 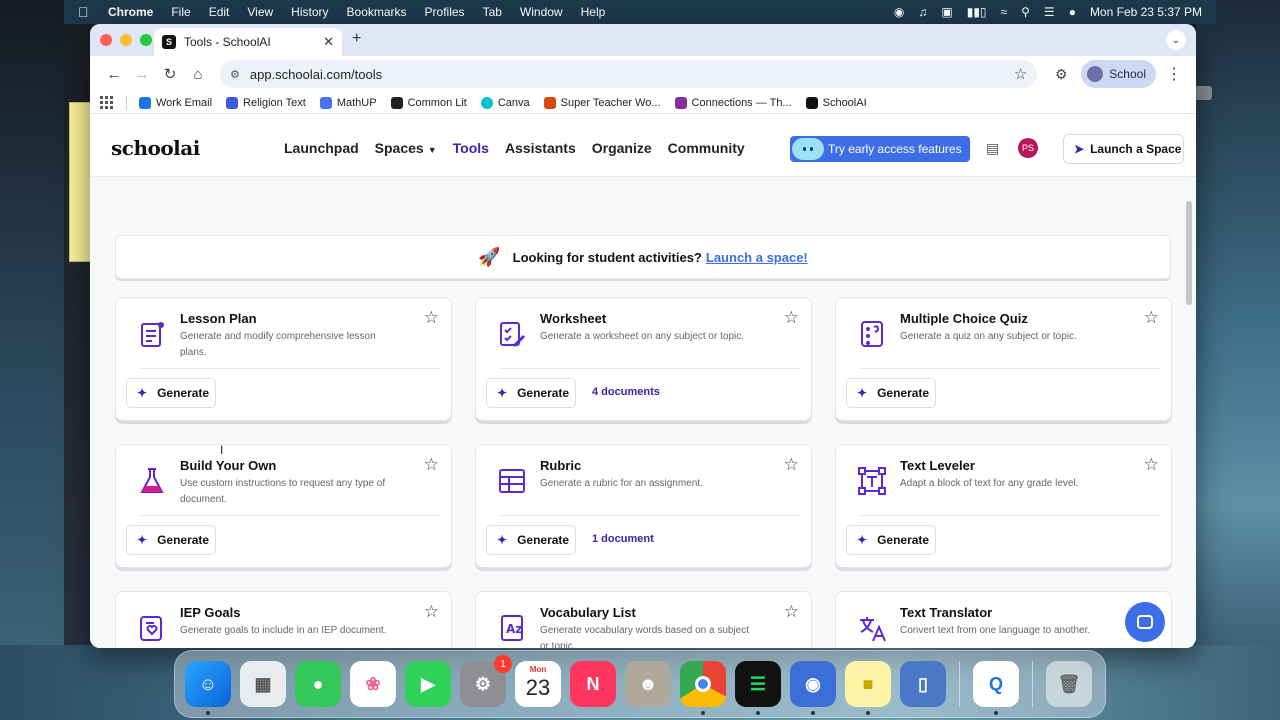 I want to click on nav-launchpad: Launchpad, so click(x=321, y=148).